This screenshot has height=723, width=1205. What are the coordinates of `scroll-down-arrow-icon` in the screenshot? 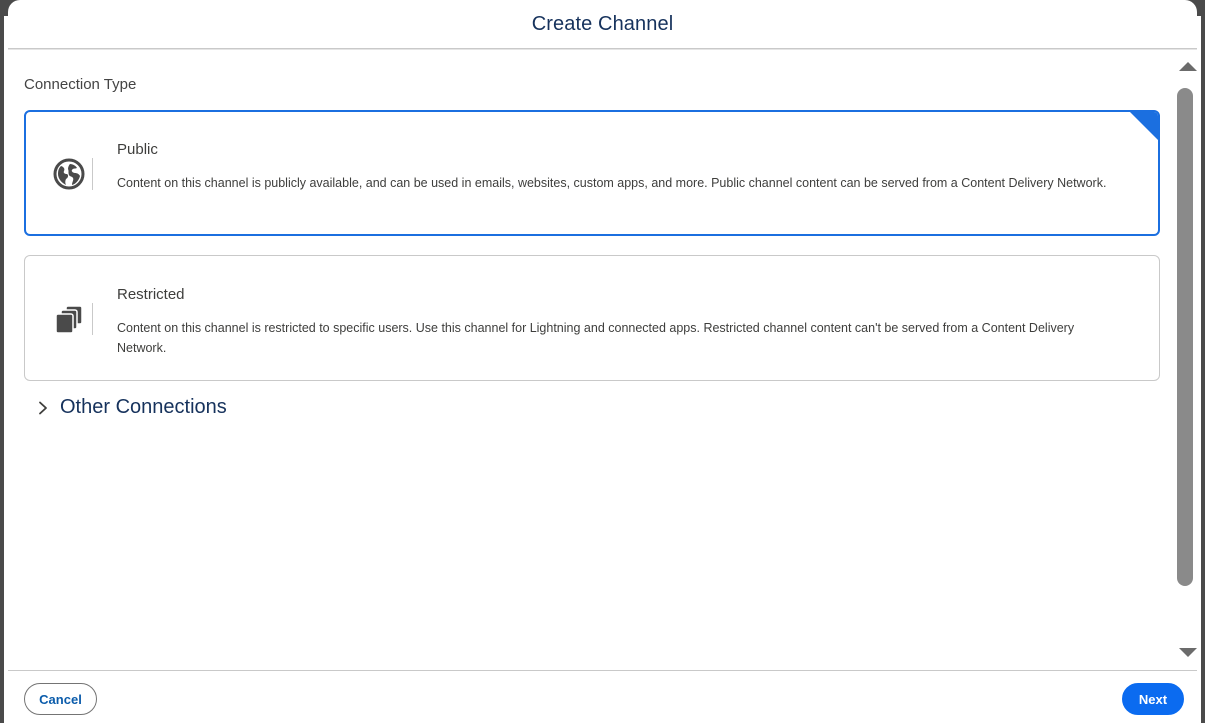 It's located at (1188, 652).